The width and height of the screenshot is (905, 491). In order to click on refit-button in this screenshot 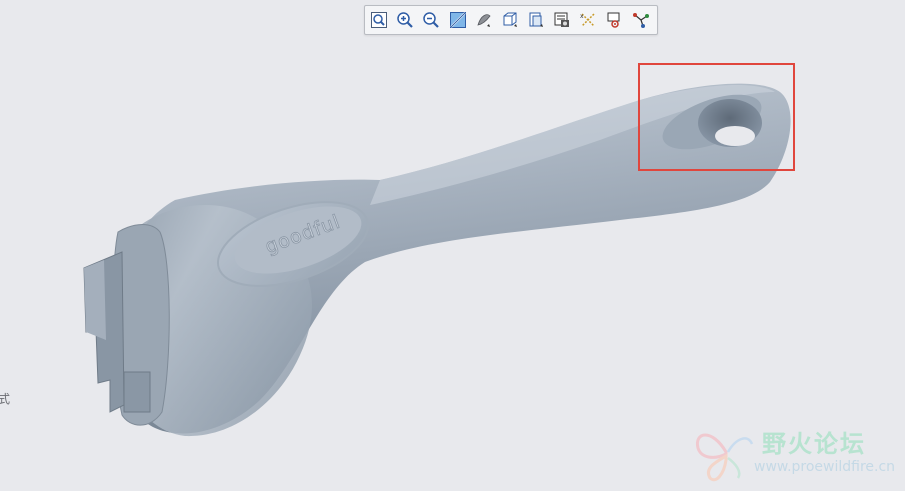, I will do `click(379, 20)`.